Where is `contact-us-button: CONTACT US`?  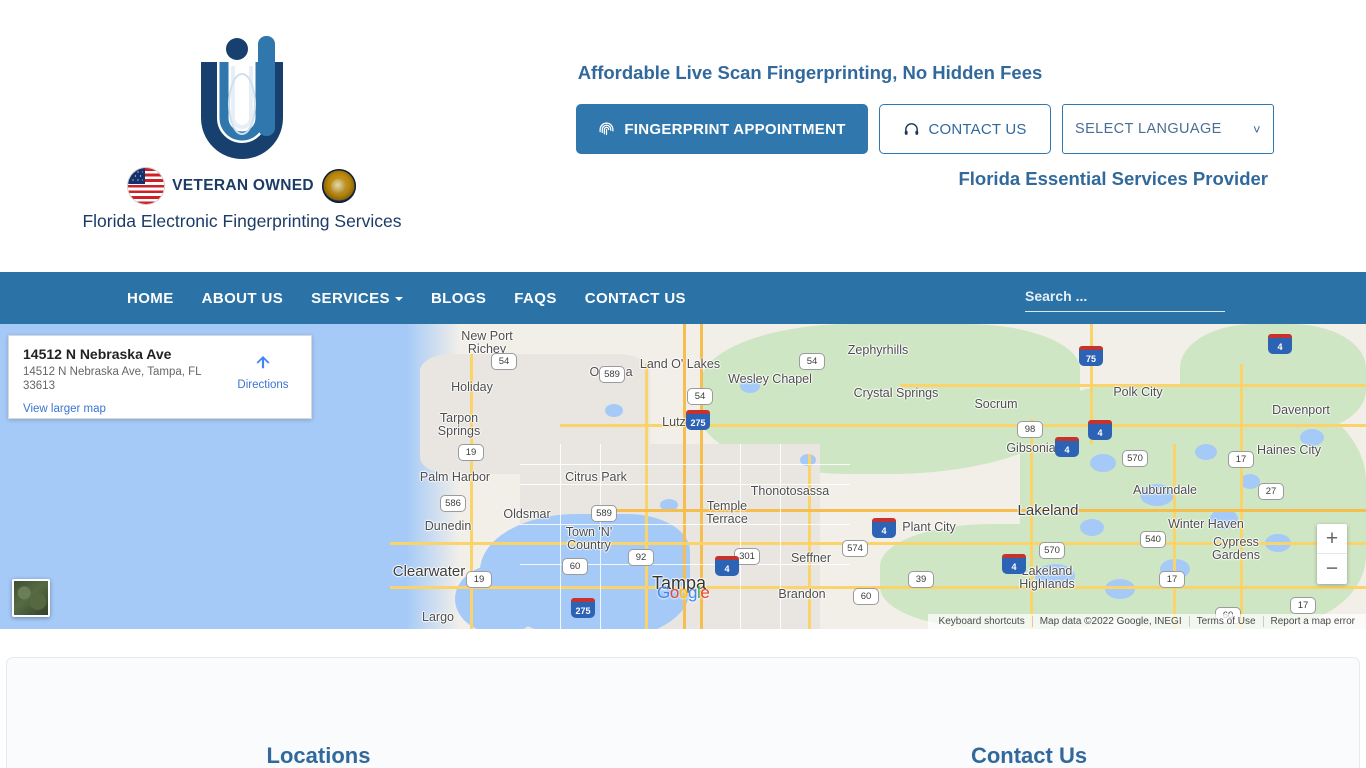
contact-us-button: CONTACT US is located at coordinates (965, 129).